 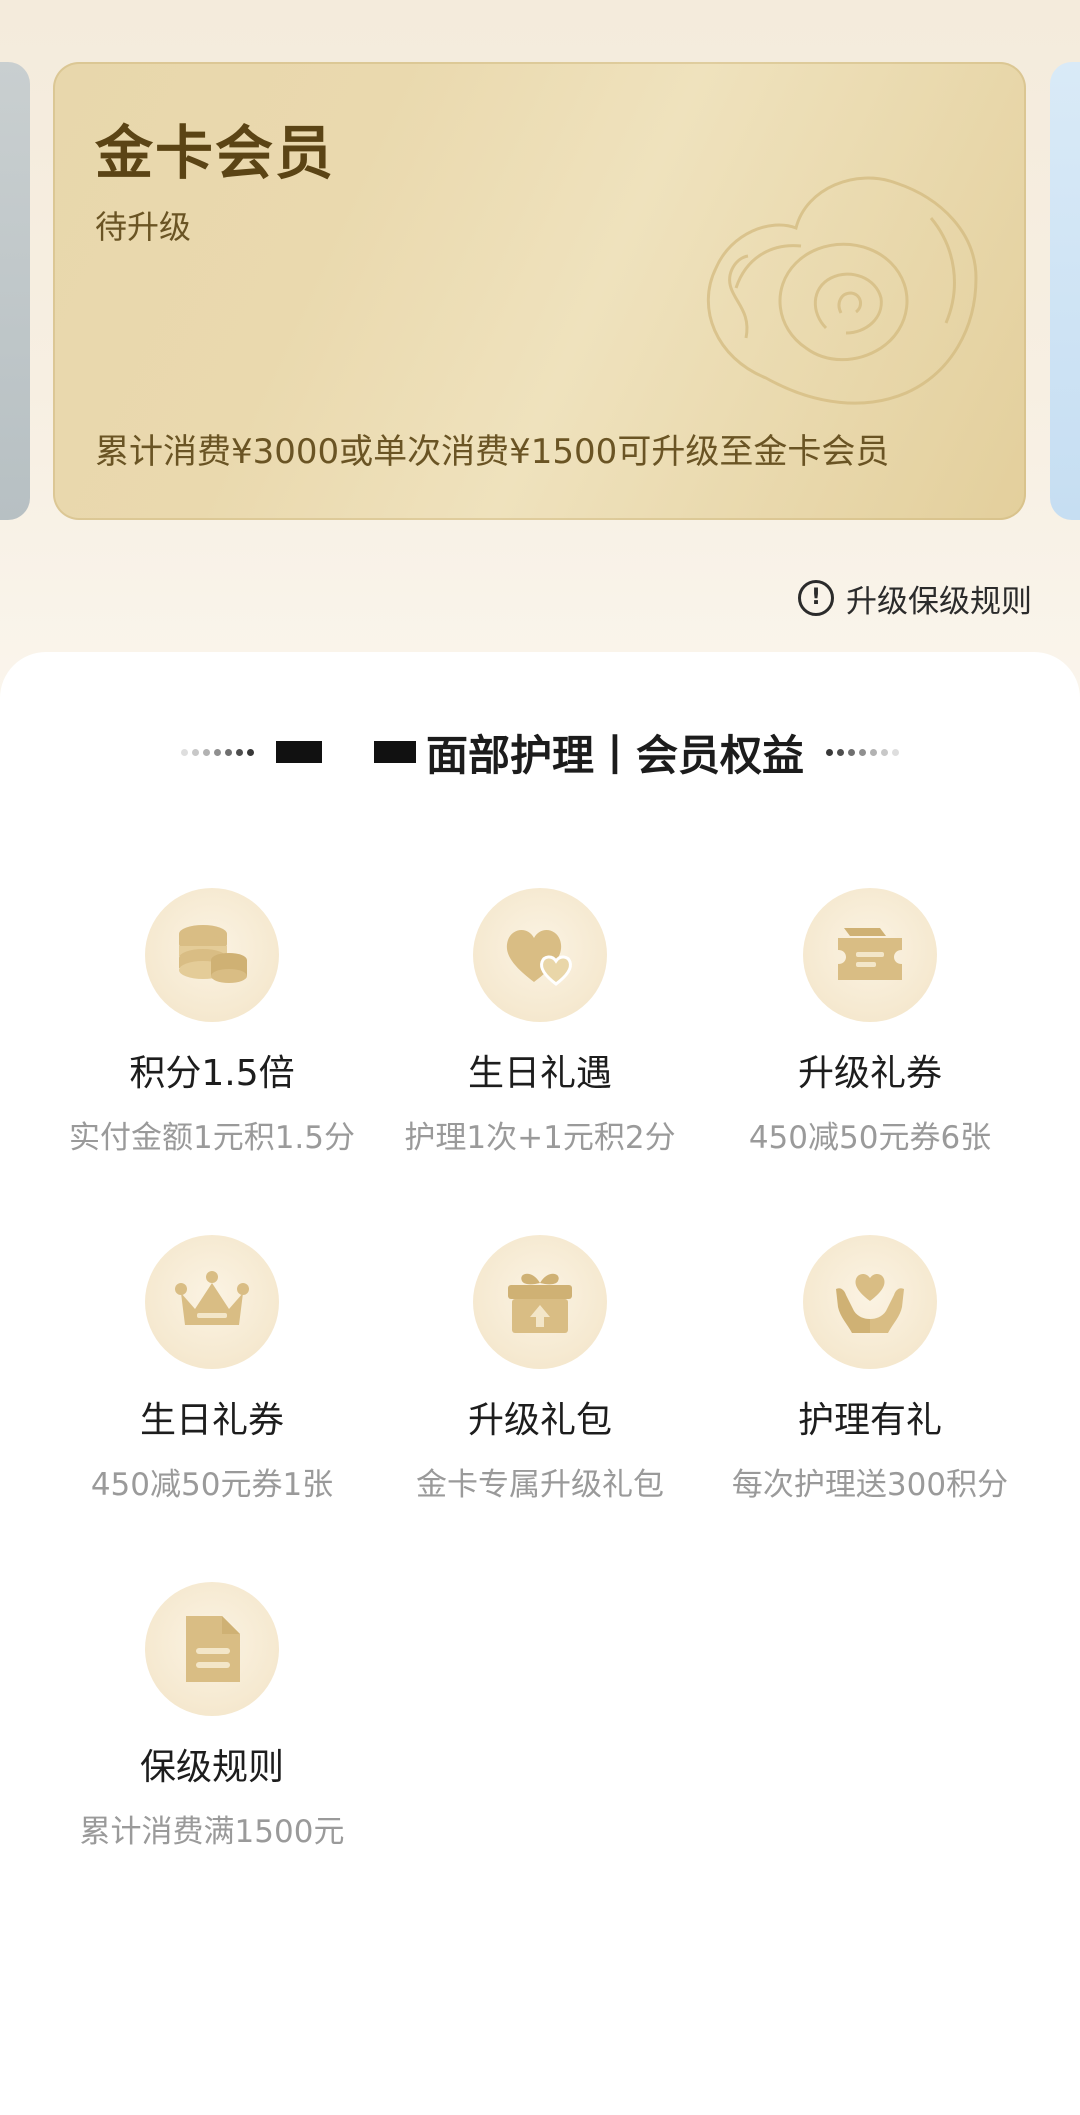 I want to click on benefit-desc: 实付金额1元积1.5分, so click(x=212, y=1138).